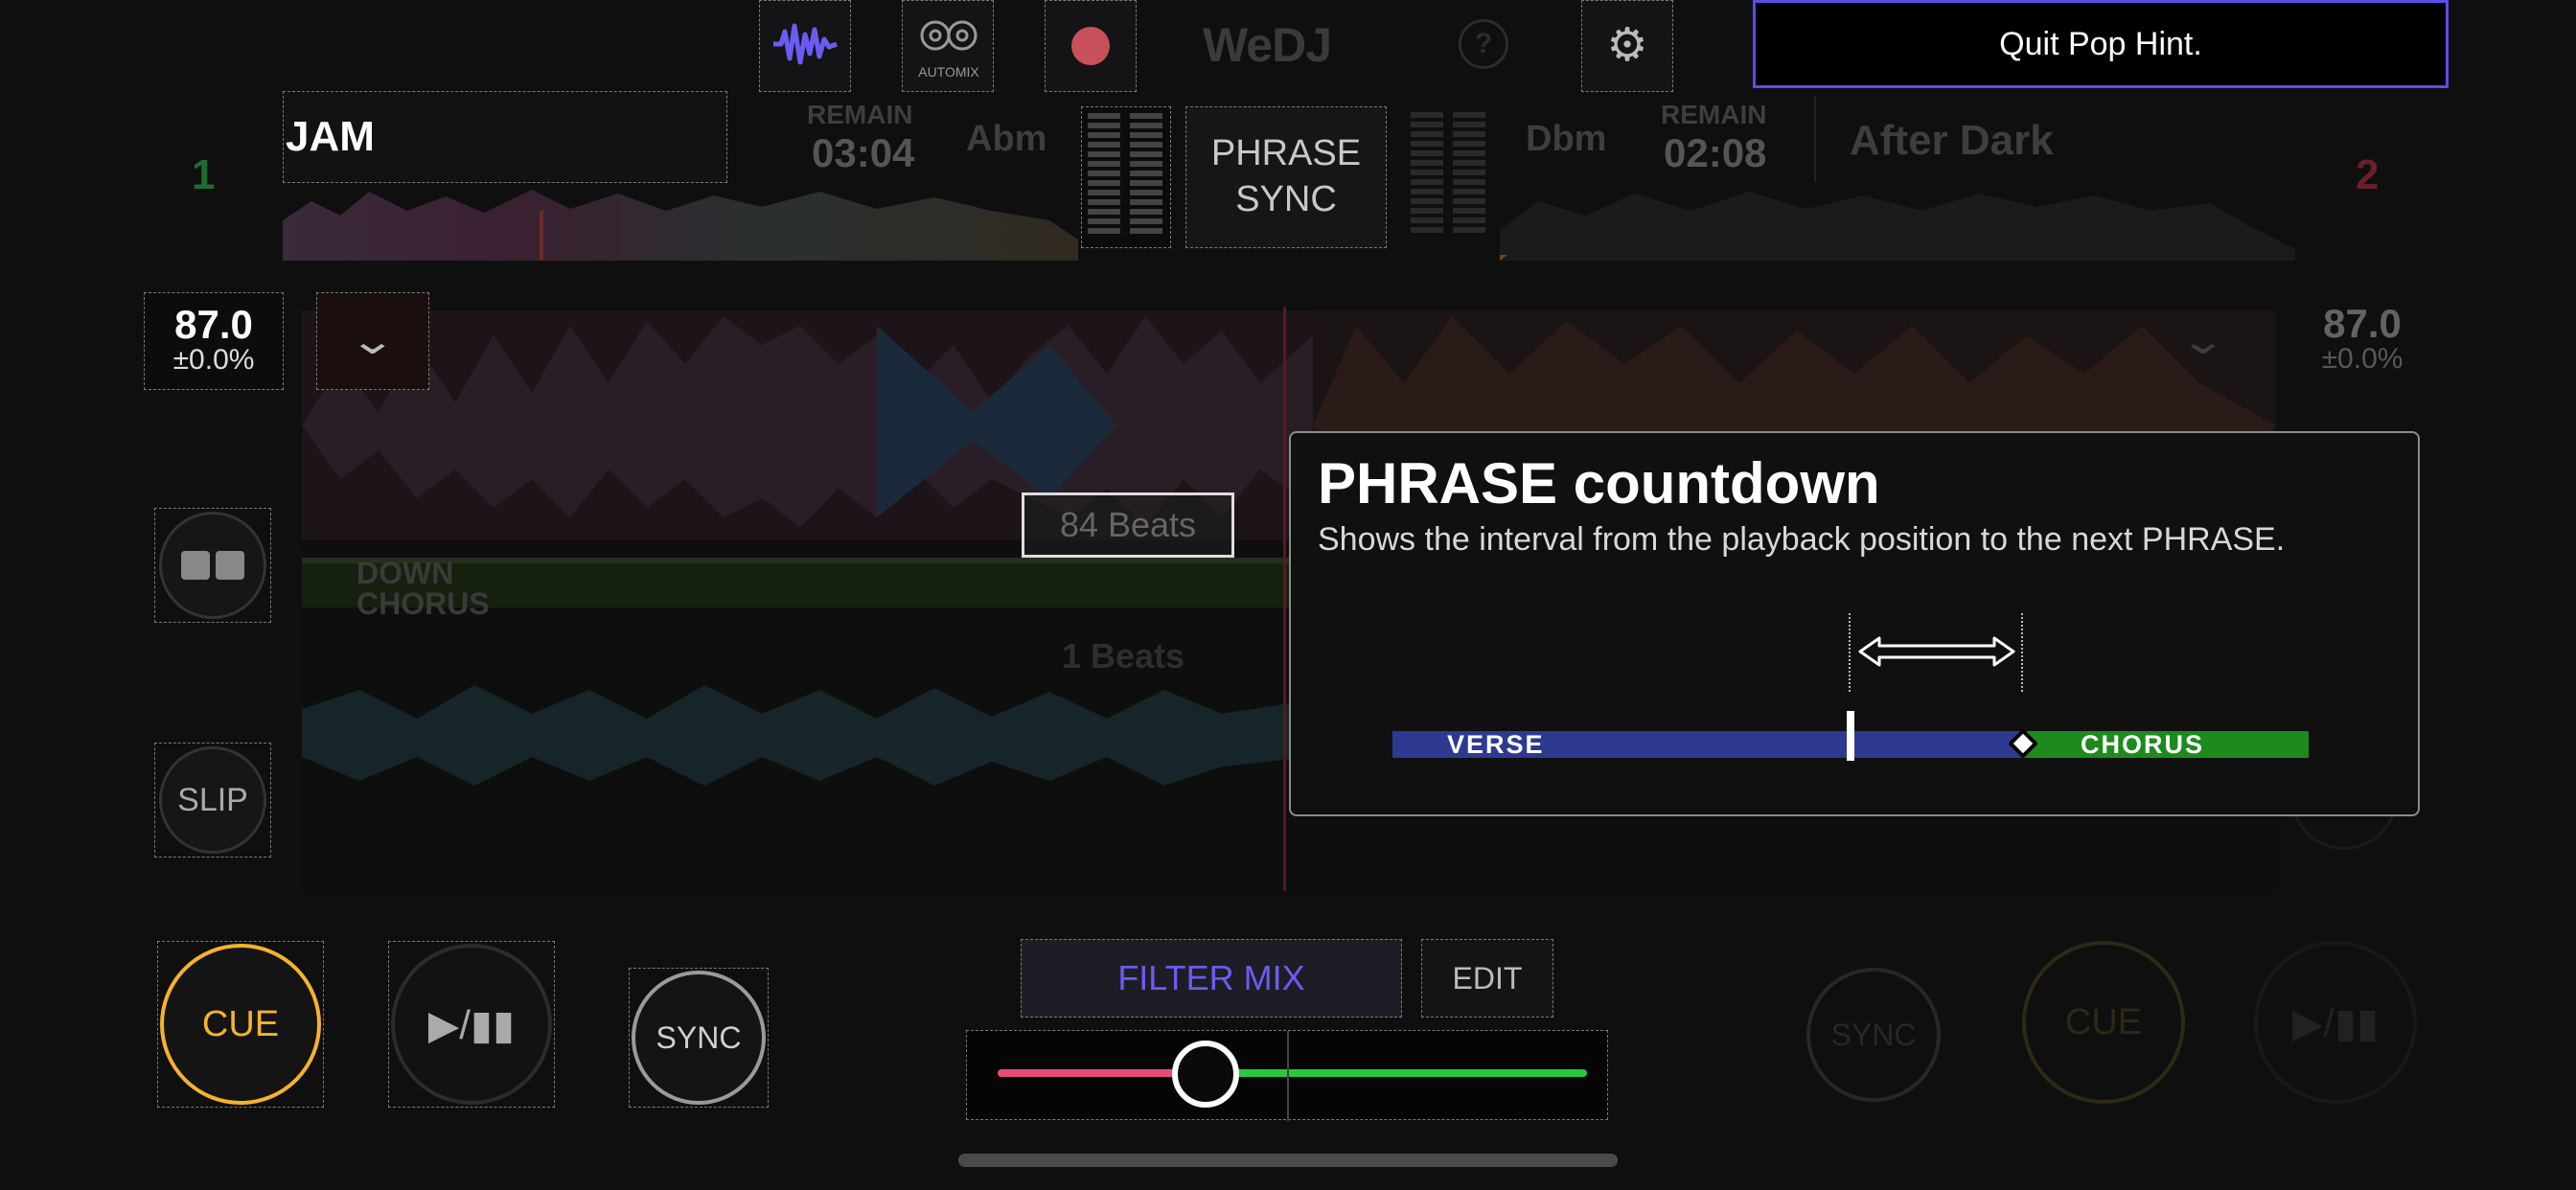  What do you see at coordinates (1211, 979) in the screenshot?
I see `filter-mix-button: FILTER MIX` at bounding box center [1211, 979].